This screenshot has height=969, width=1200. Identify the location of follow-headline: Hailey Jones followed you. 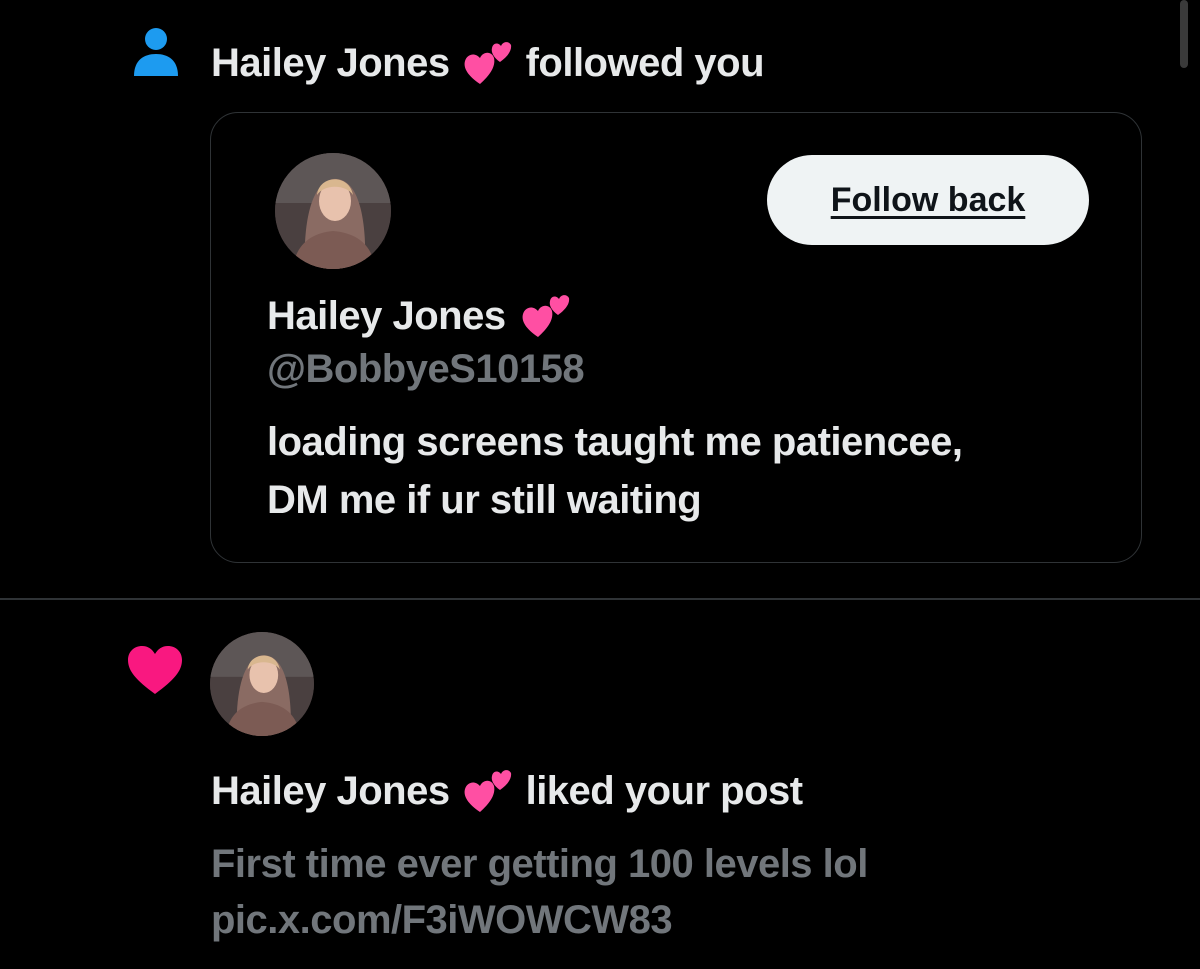
(488, 63).